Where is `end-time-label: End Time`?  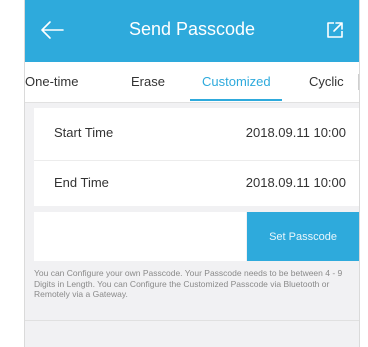 end-time-label: End Time is located at coordinates (81, 182).